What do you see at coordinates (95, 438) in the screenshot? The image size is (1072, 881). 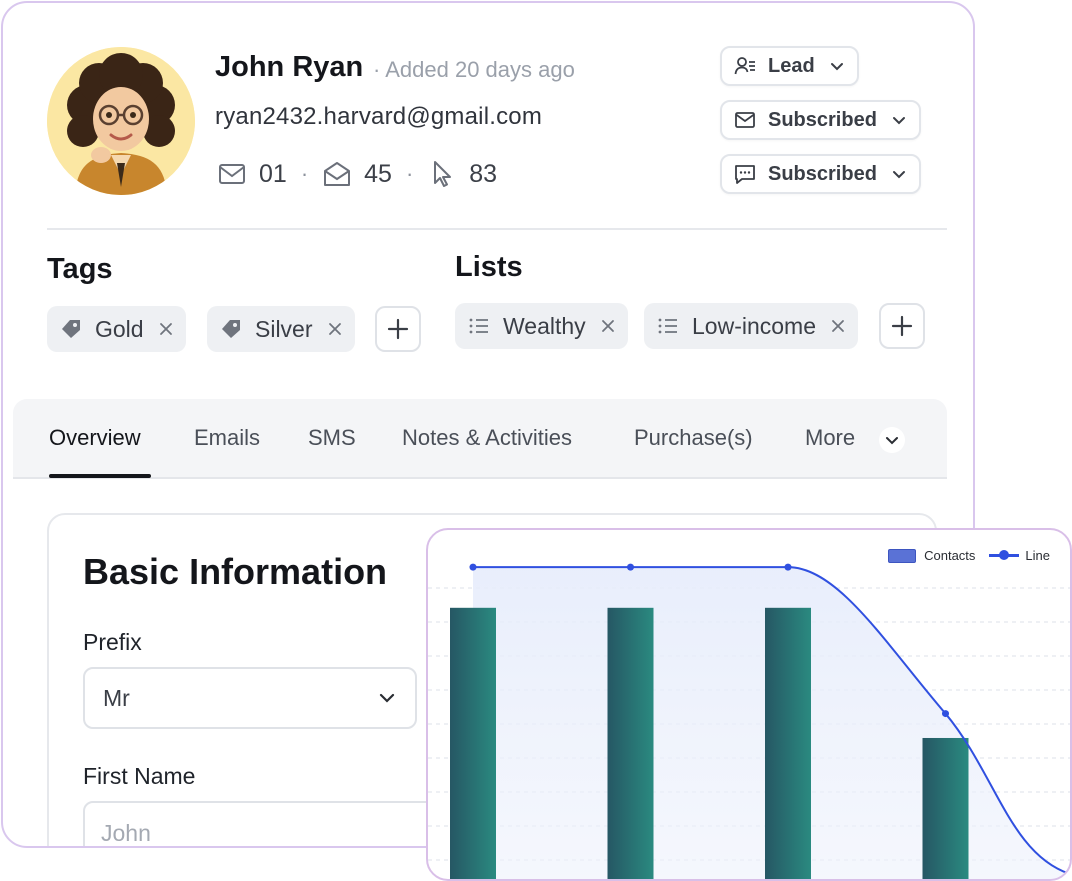 I see `tab-overview: Overview` at bounding box center [95, 438].